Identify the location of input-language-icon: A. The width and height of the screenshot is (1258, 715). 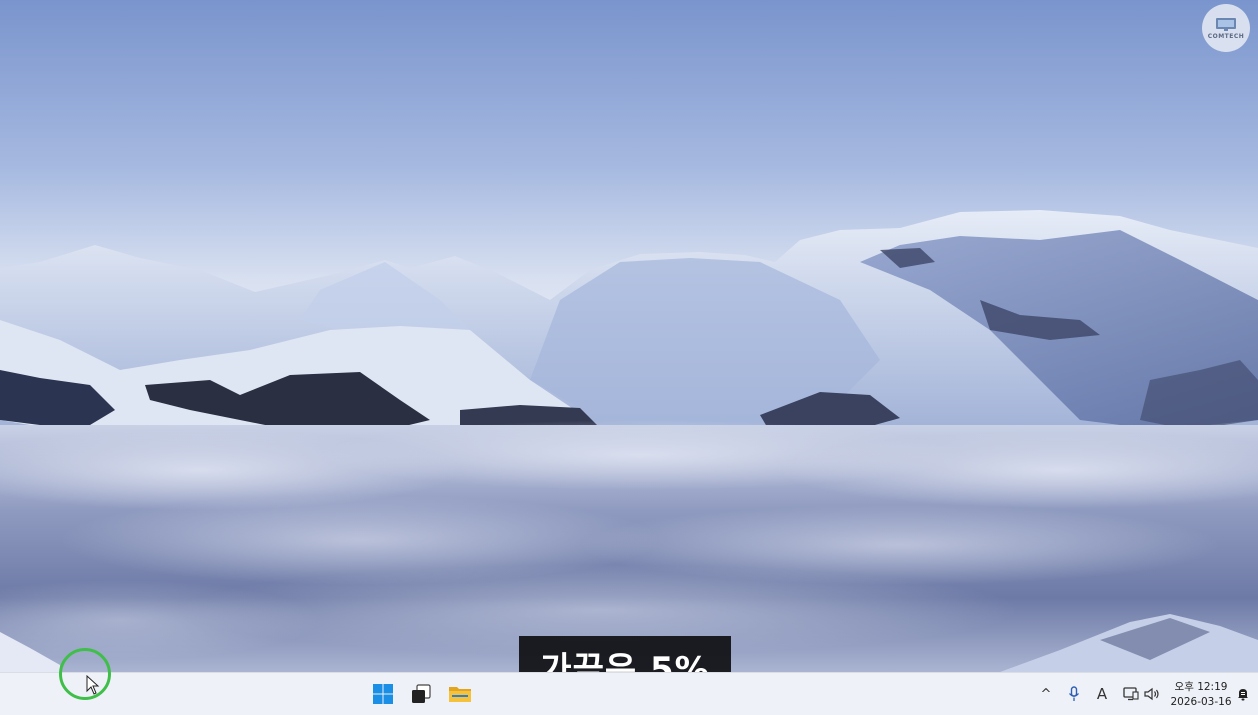
(1102, 694).